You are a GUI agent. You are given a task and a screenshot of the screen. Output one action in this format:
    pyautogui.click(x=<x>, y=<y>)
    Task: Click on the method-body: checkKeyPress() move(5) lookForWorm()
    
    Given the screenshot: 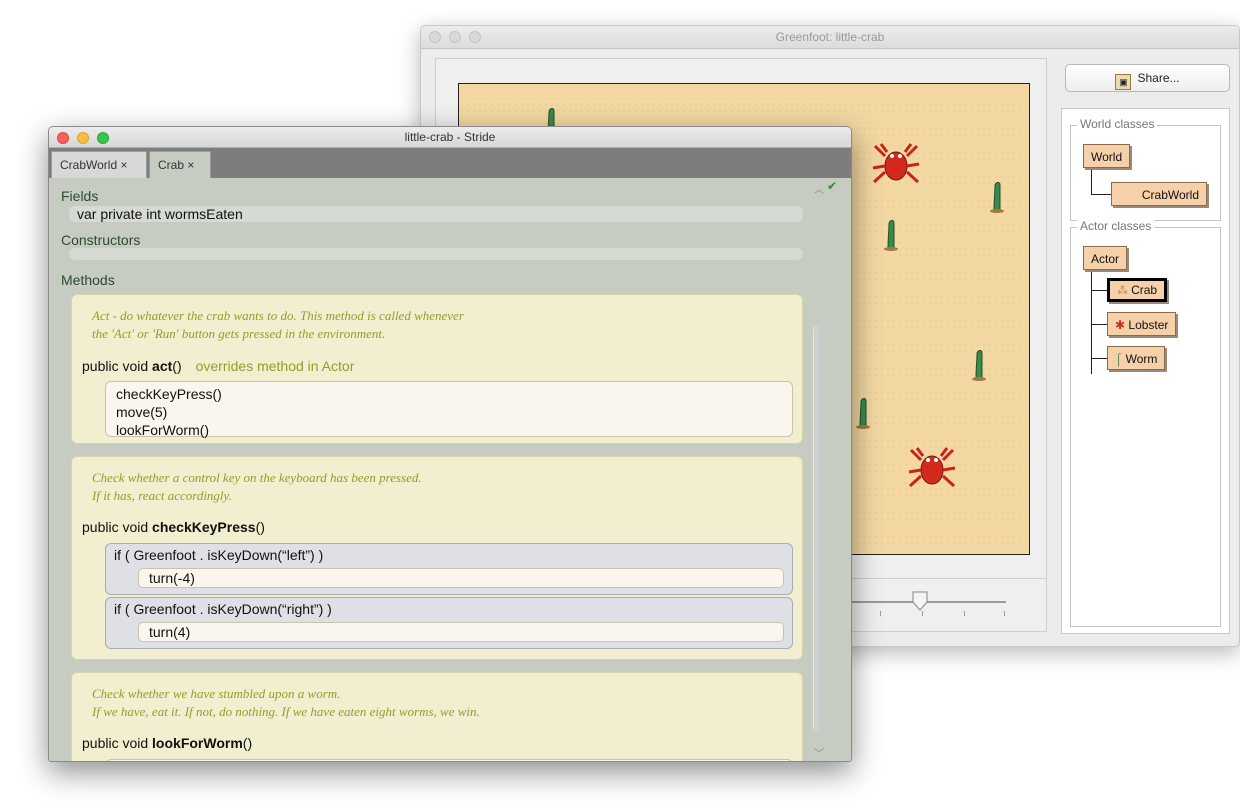 What is the action you would take?
    pyautogui.click(x=449, y=410)
    